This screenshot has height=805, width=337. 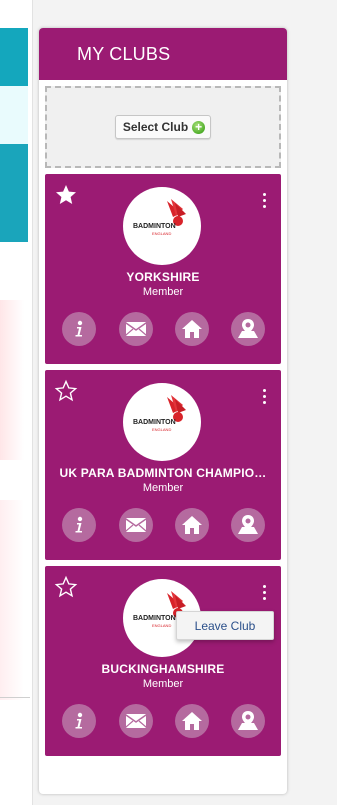 I want to click on background-teal-block-lower, so click(x=14, y=193).